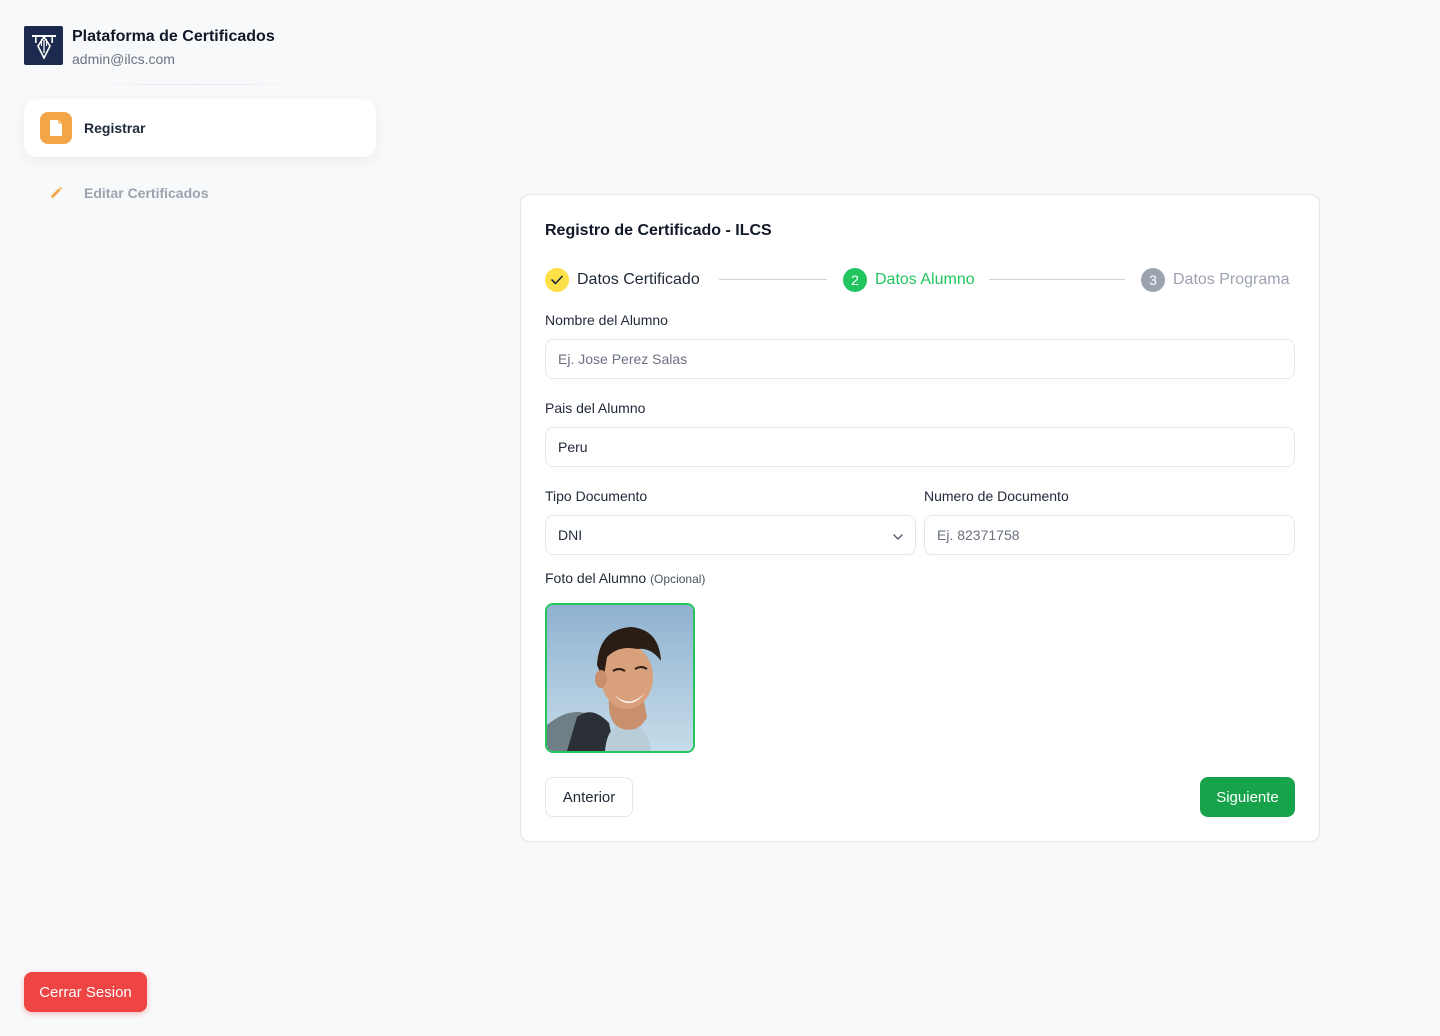 The height and width of the screenshot is (1036, 1440). What do you see at coordinates (570, 535) in the screenshot?
I see `selected-value: DNI` at bounding box center [570, 535].